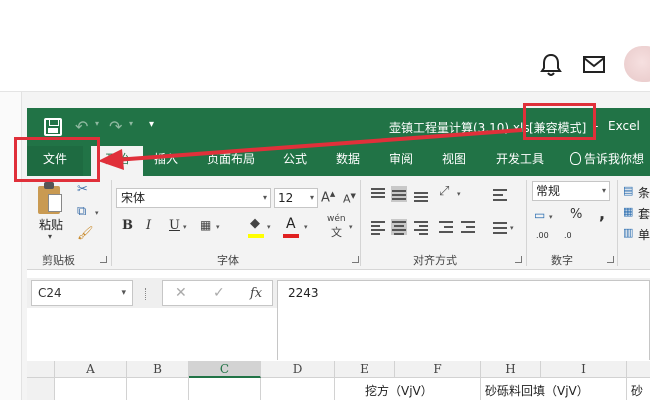  Describe the element at coordinates (310, 149) in the screenshot. I see `annotation-arrow` at that location.